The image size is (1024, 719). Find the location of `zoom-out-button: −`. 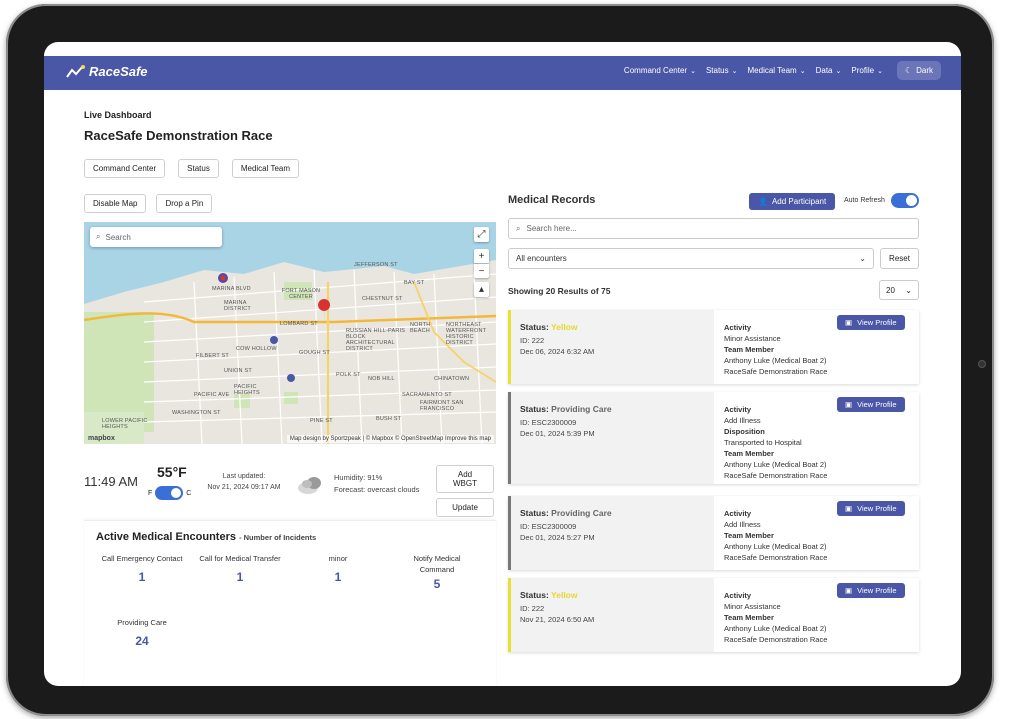

zoom-out-button: − is located at coordinates (481, 271).